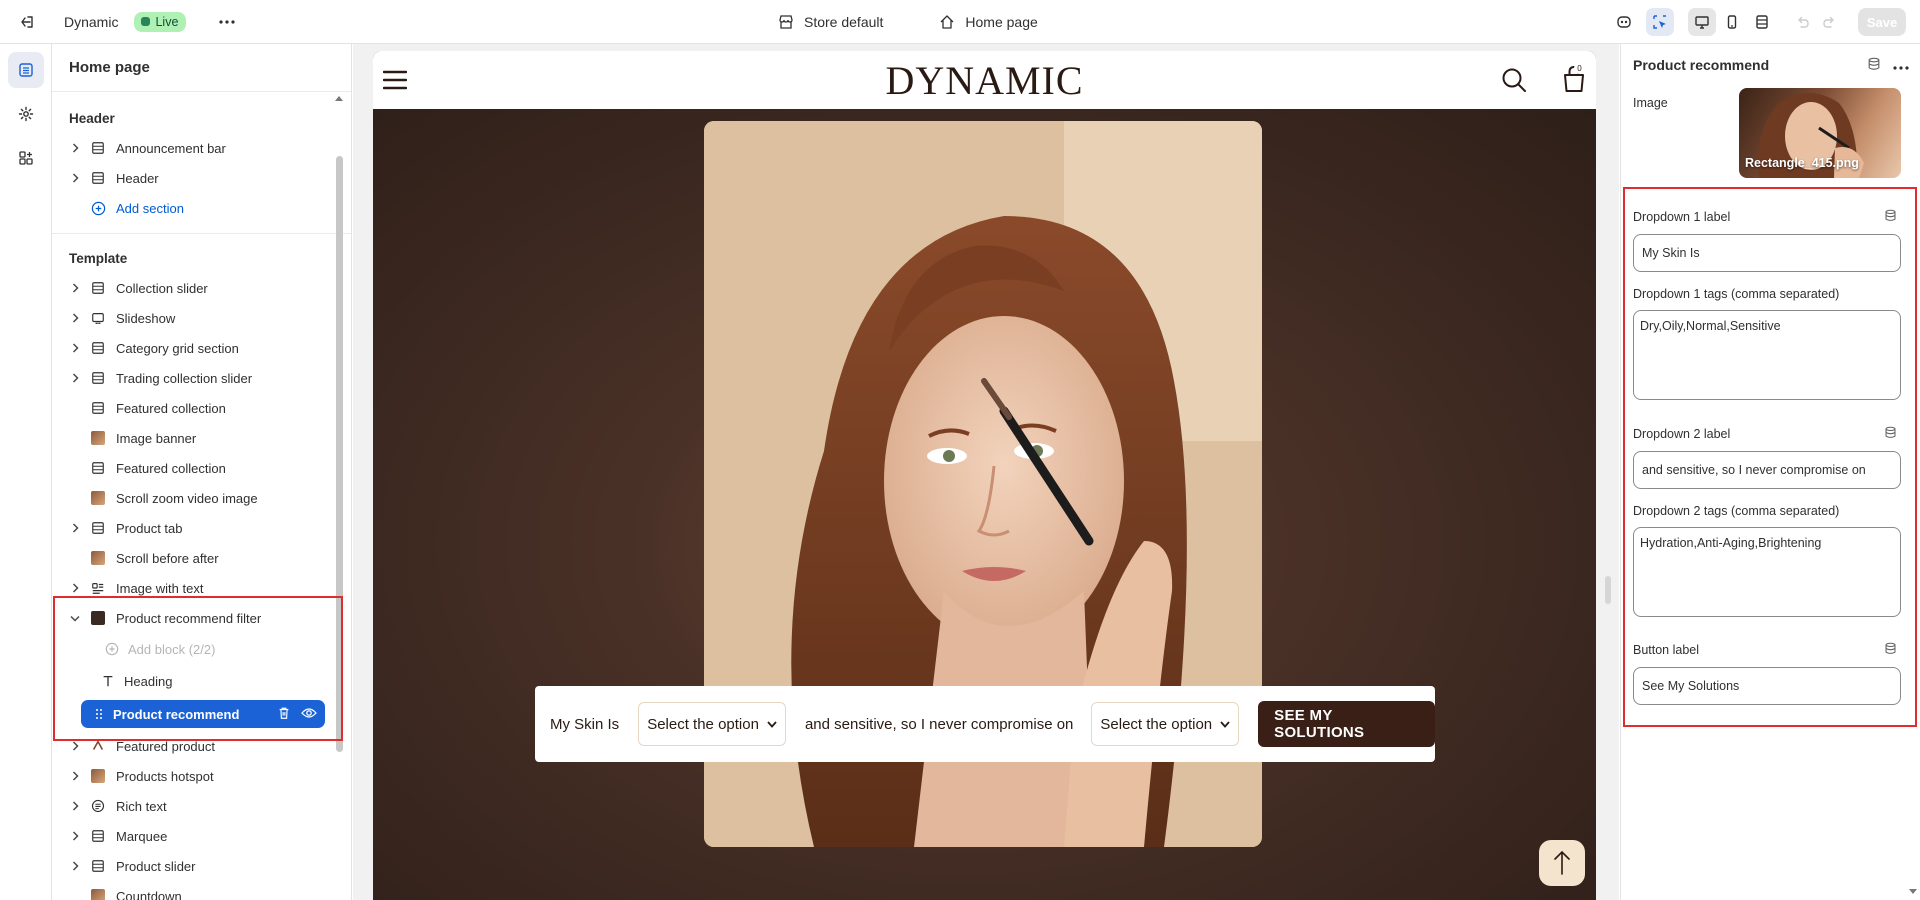 Image resolution: width=1920 pixels, height=900 pixels. I want to click on live-dot-icon, so click(146, 21).